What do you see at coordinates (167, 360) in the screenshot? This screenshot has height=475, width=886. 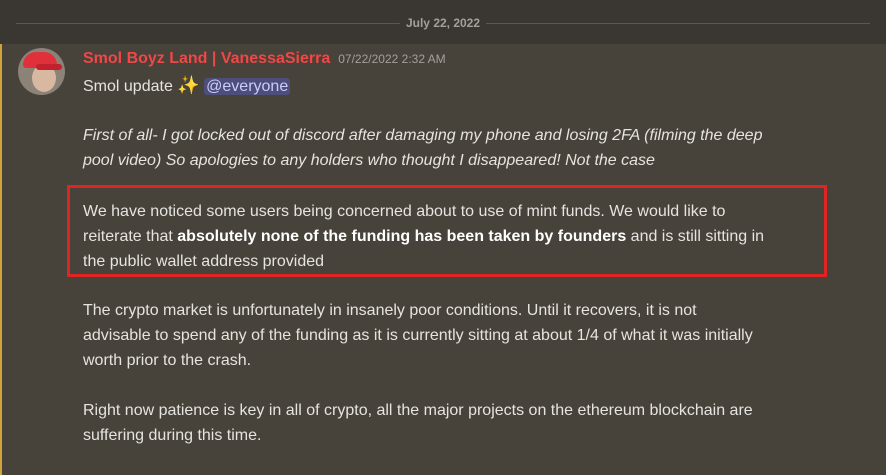 I see `paragraph-3-line-3: worth prior to the crash.` at bounding box center [167, 360].